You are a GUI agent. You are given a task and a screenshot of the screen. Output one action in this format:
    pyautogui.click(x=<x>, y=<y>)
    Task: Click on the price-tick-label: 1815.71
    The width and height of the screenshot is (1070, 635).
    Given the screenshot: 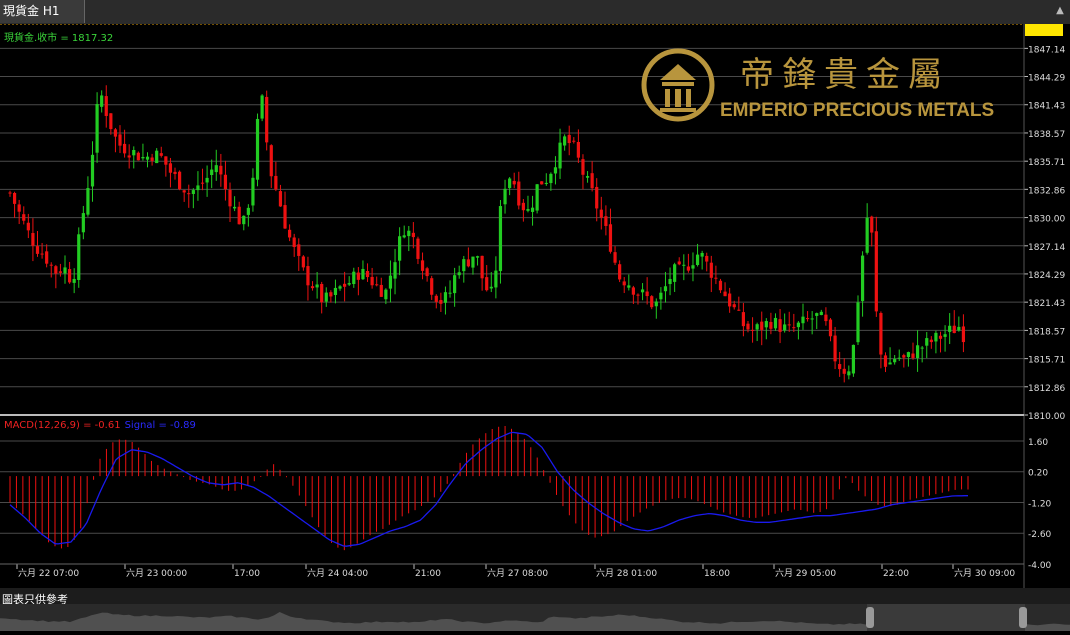 What is the action you would take?
    pyautogui.click(x=1046, y=361)
    